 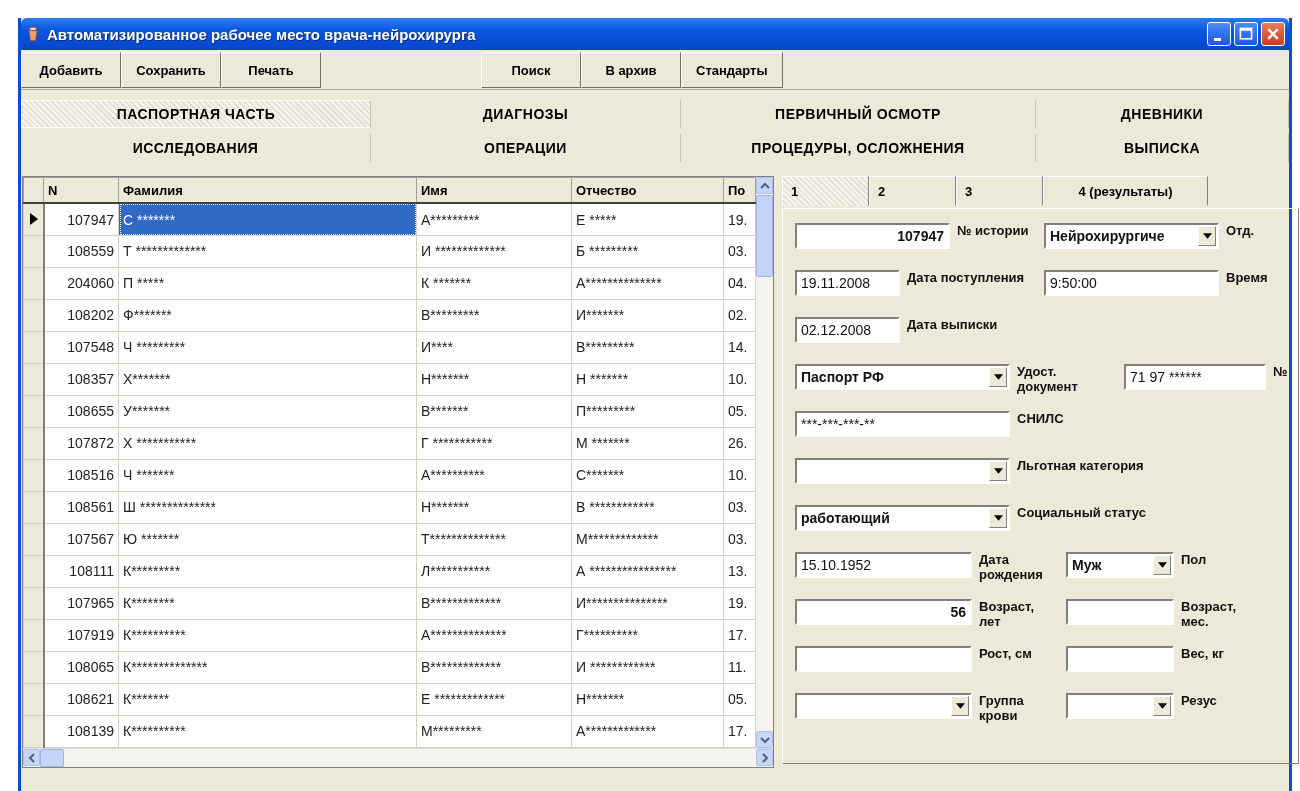 What do you see at coordinates (1082, 512) in the screenshot?
I see `field-label: Социальный статус` at bounding box center [1082, 512].